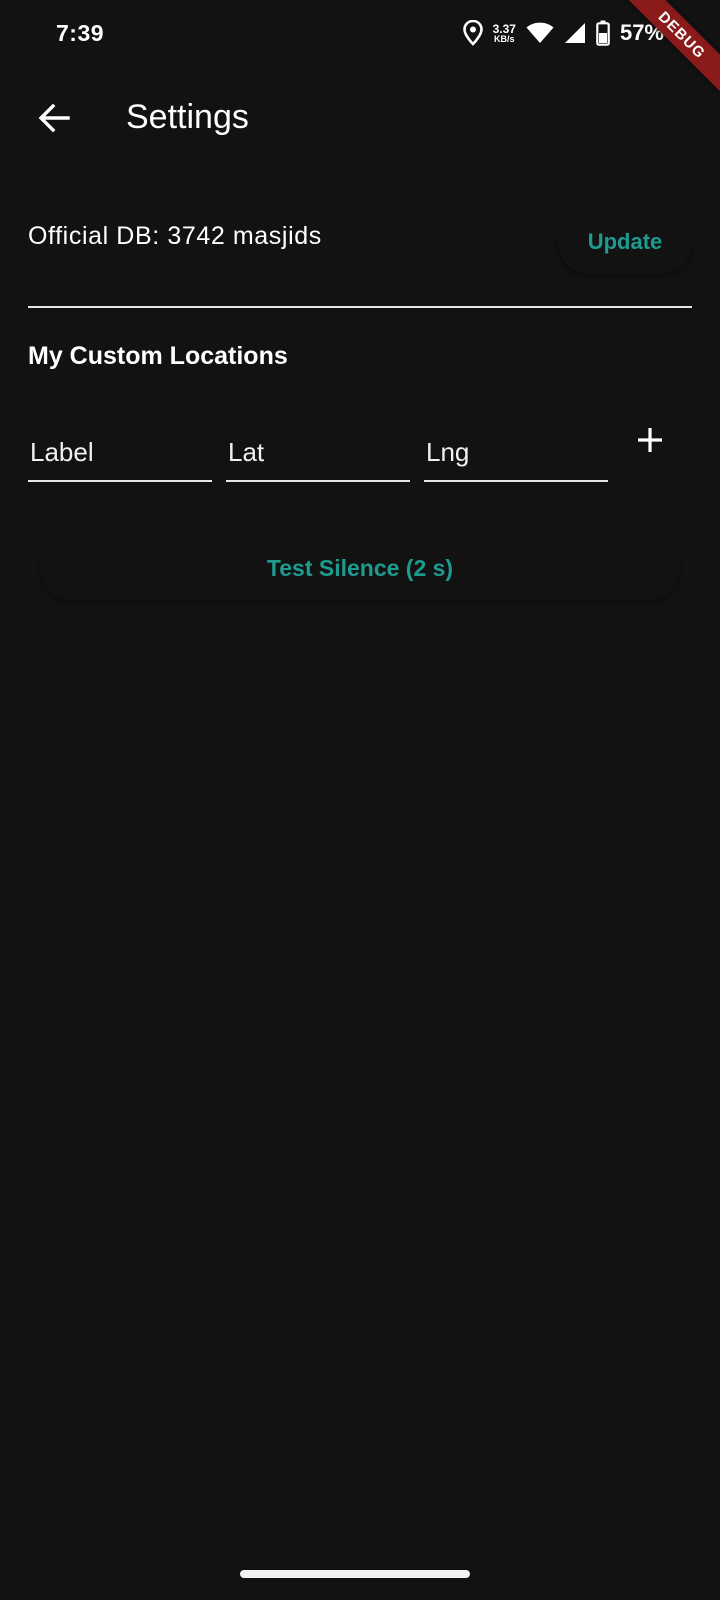 Image resolution: width=720 pixels, height=1600 pixels. Describe the element at coordinates (187, 117) in the screenshot. I see `page-title: Settings` at that location.